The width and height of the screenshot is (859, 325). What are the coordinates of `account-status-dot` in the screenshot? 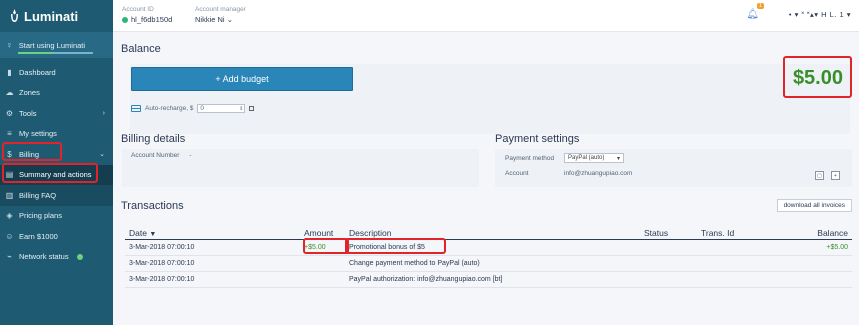 It's located at (125, 19).